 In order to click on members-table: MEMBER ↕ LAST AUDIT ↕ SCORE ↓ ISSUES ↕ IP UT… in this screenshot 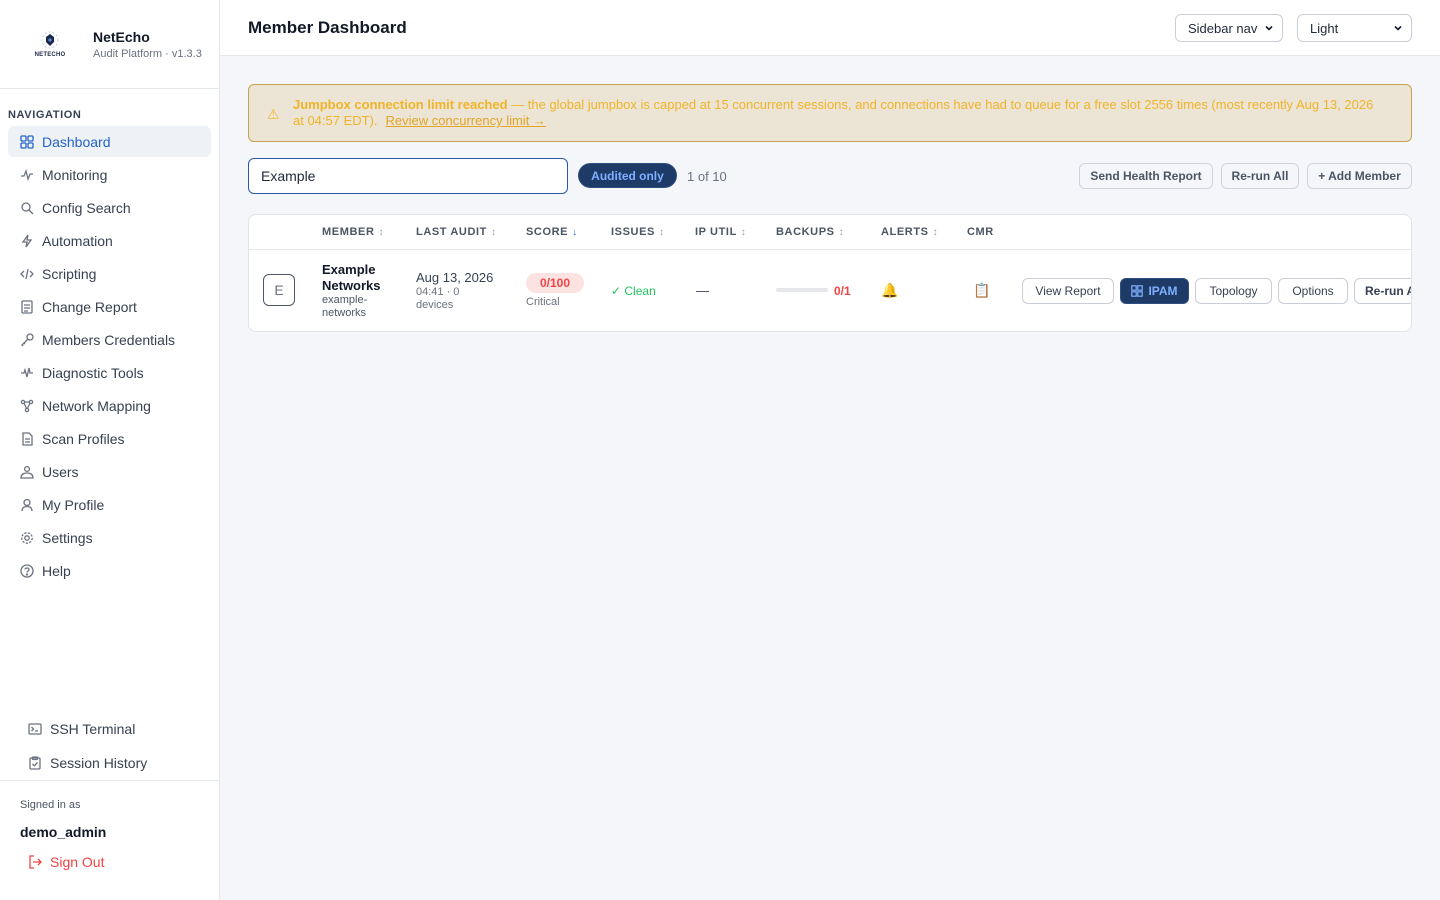, I will do `click(830, 273)`.